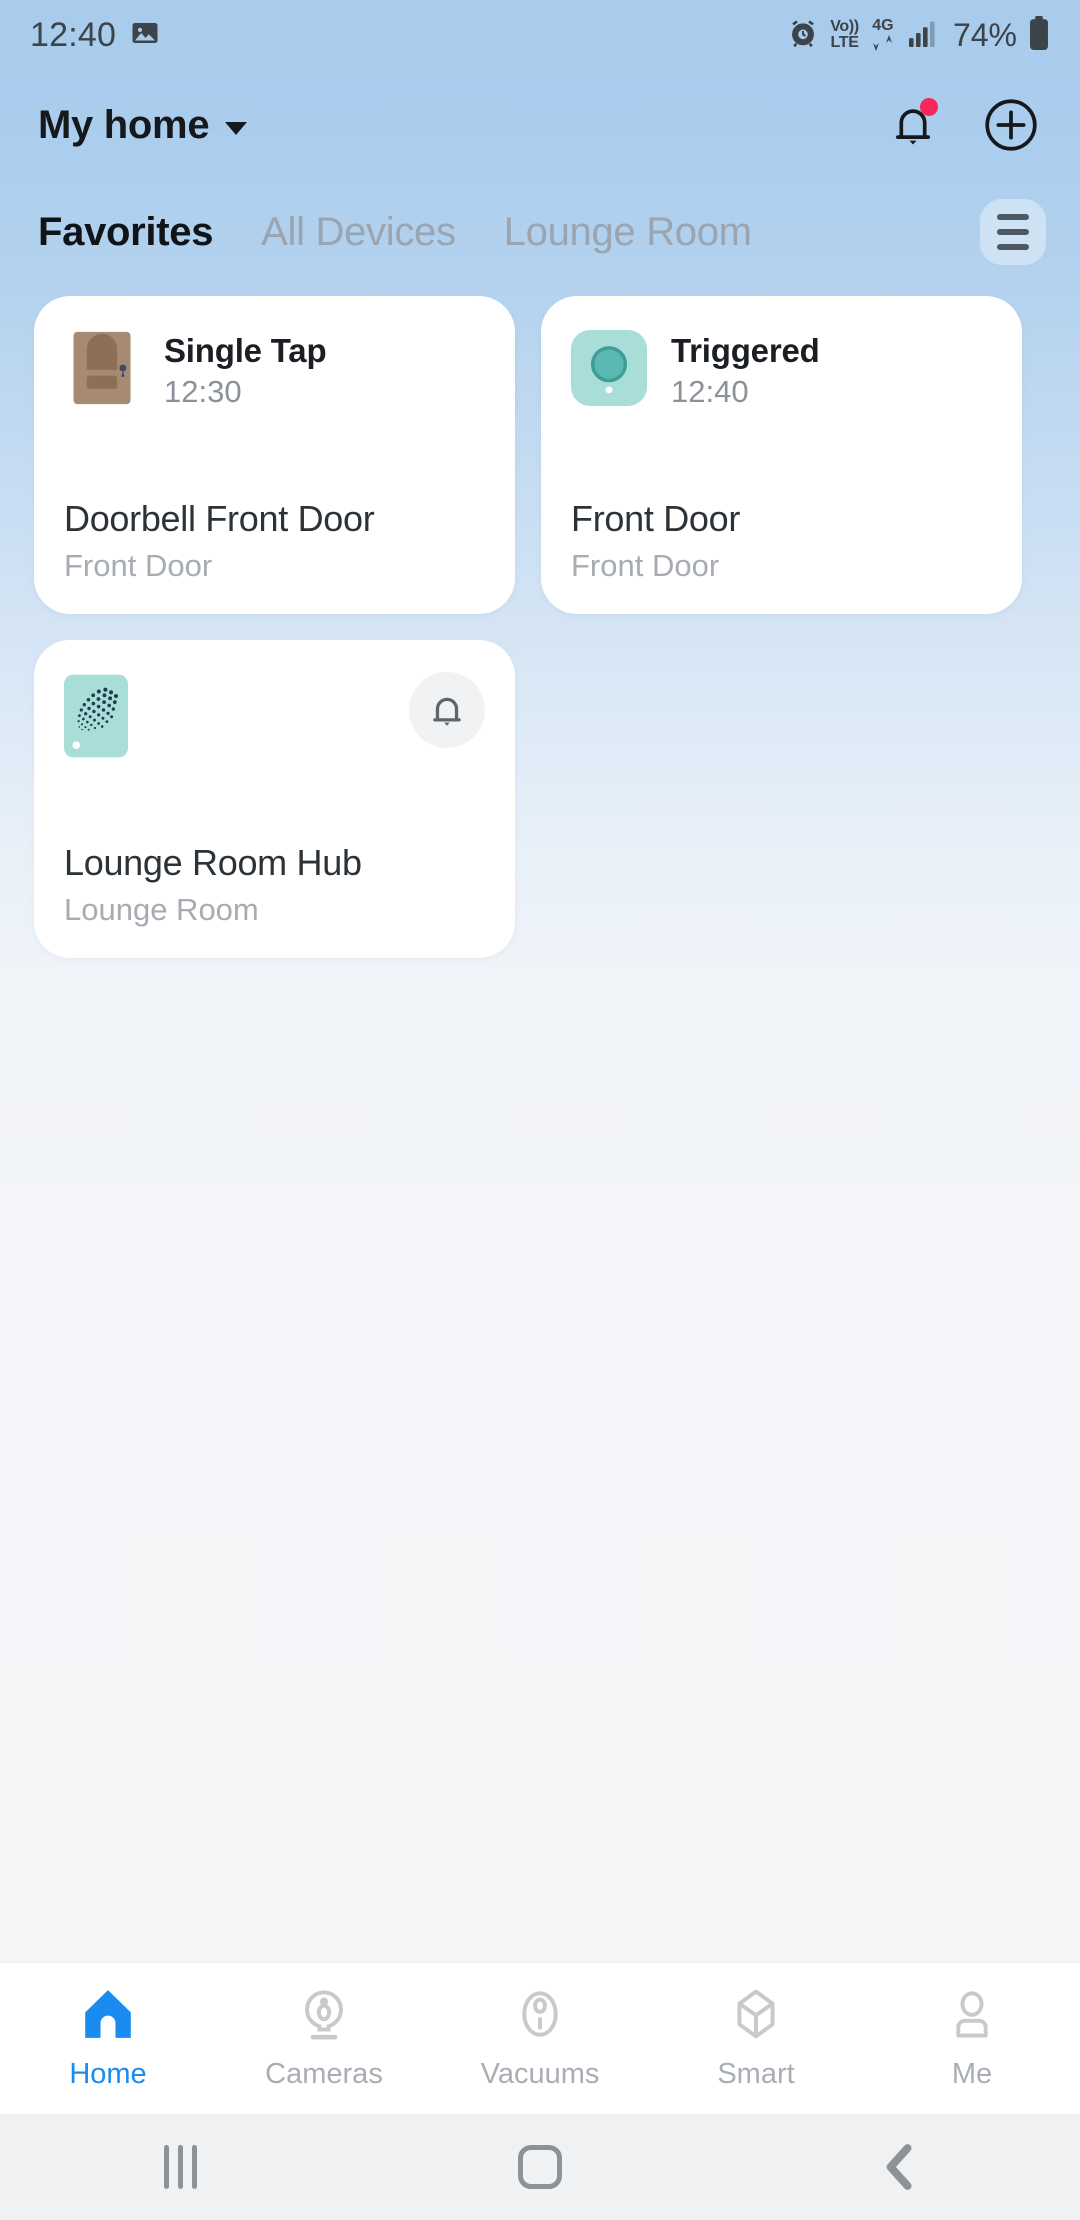 Image resolution: width=1080 pixels, height=2220 pixels. I want to click on card-header: Single Tap 12:30, so click(274, 370).